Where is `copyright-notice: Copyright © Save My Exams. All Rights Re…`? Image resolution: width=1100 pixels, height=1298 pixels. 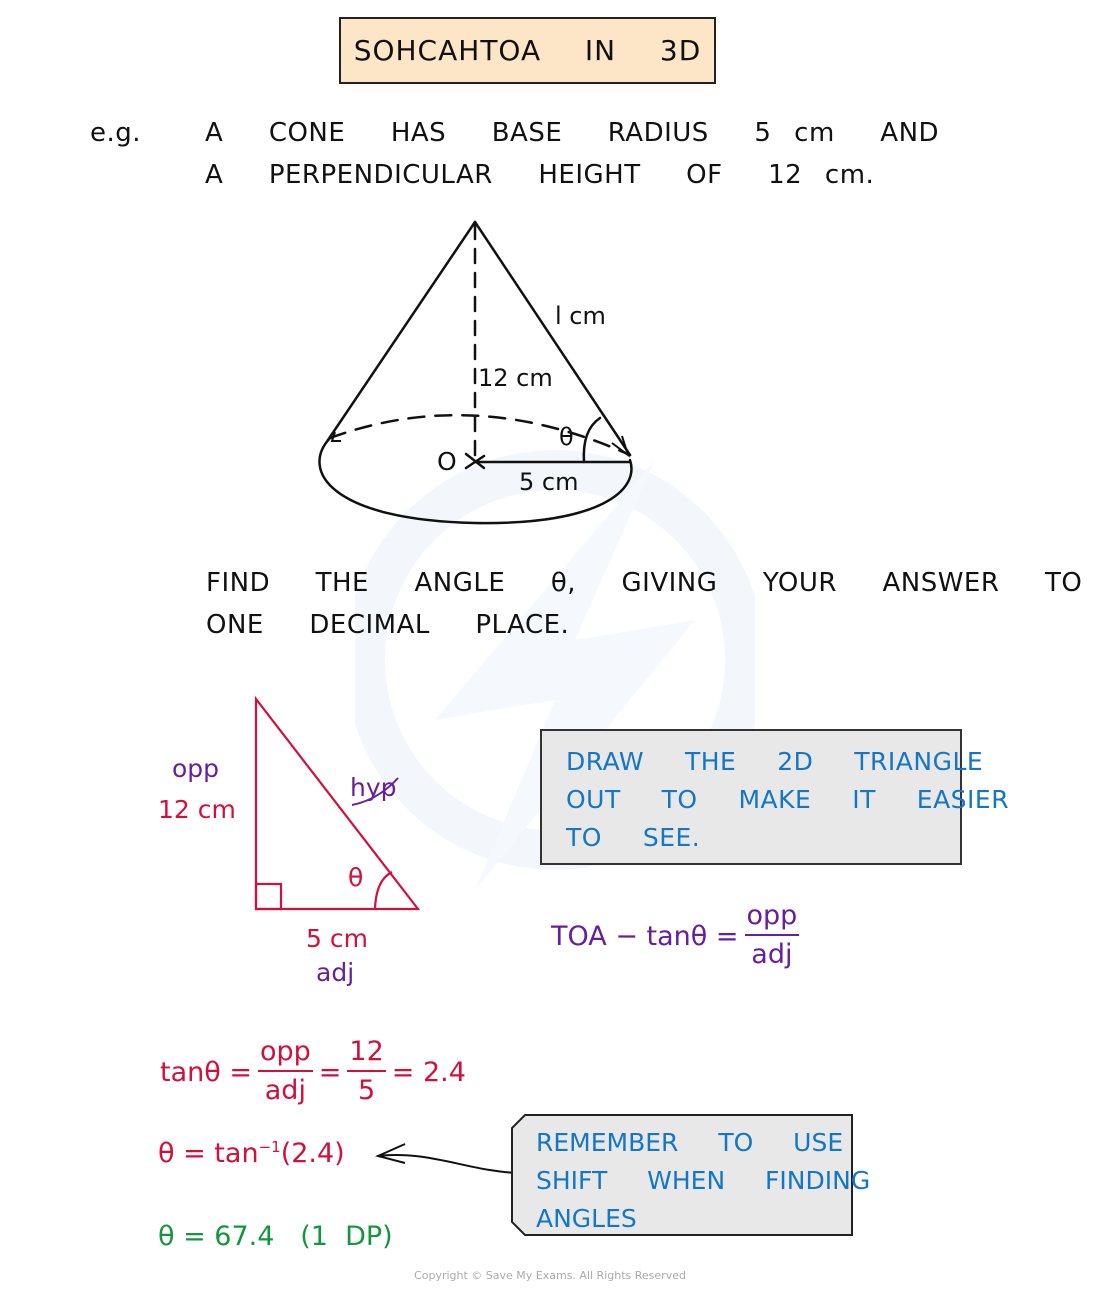 copyright-notice: Copyright © Save My Exams. All Rights Re… is located at coordinates (550, 1275).